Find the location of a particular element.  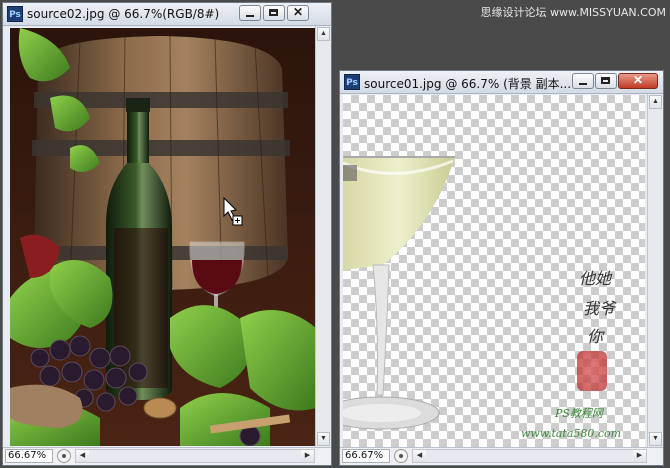

signature-line-2: 我爷 is located at coordinates (599, 308).